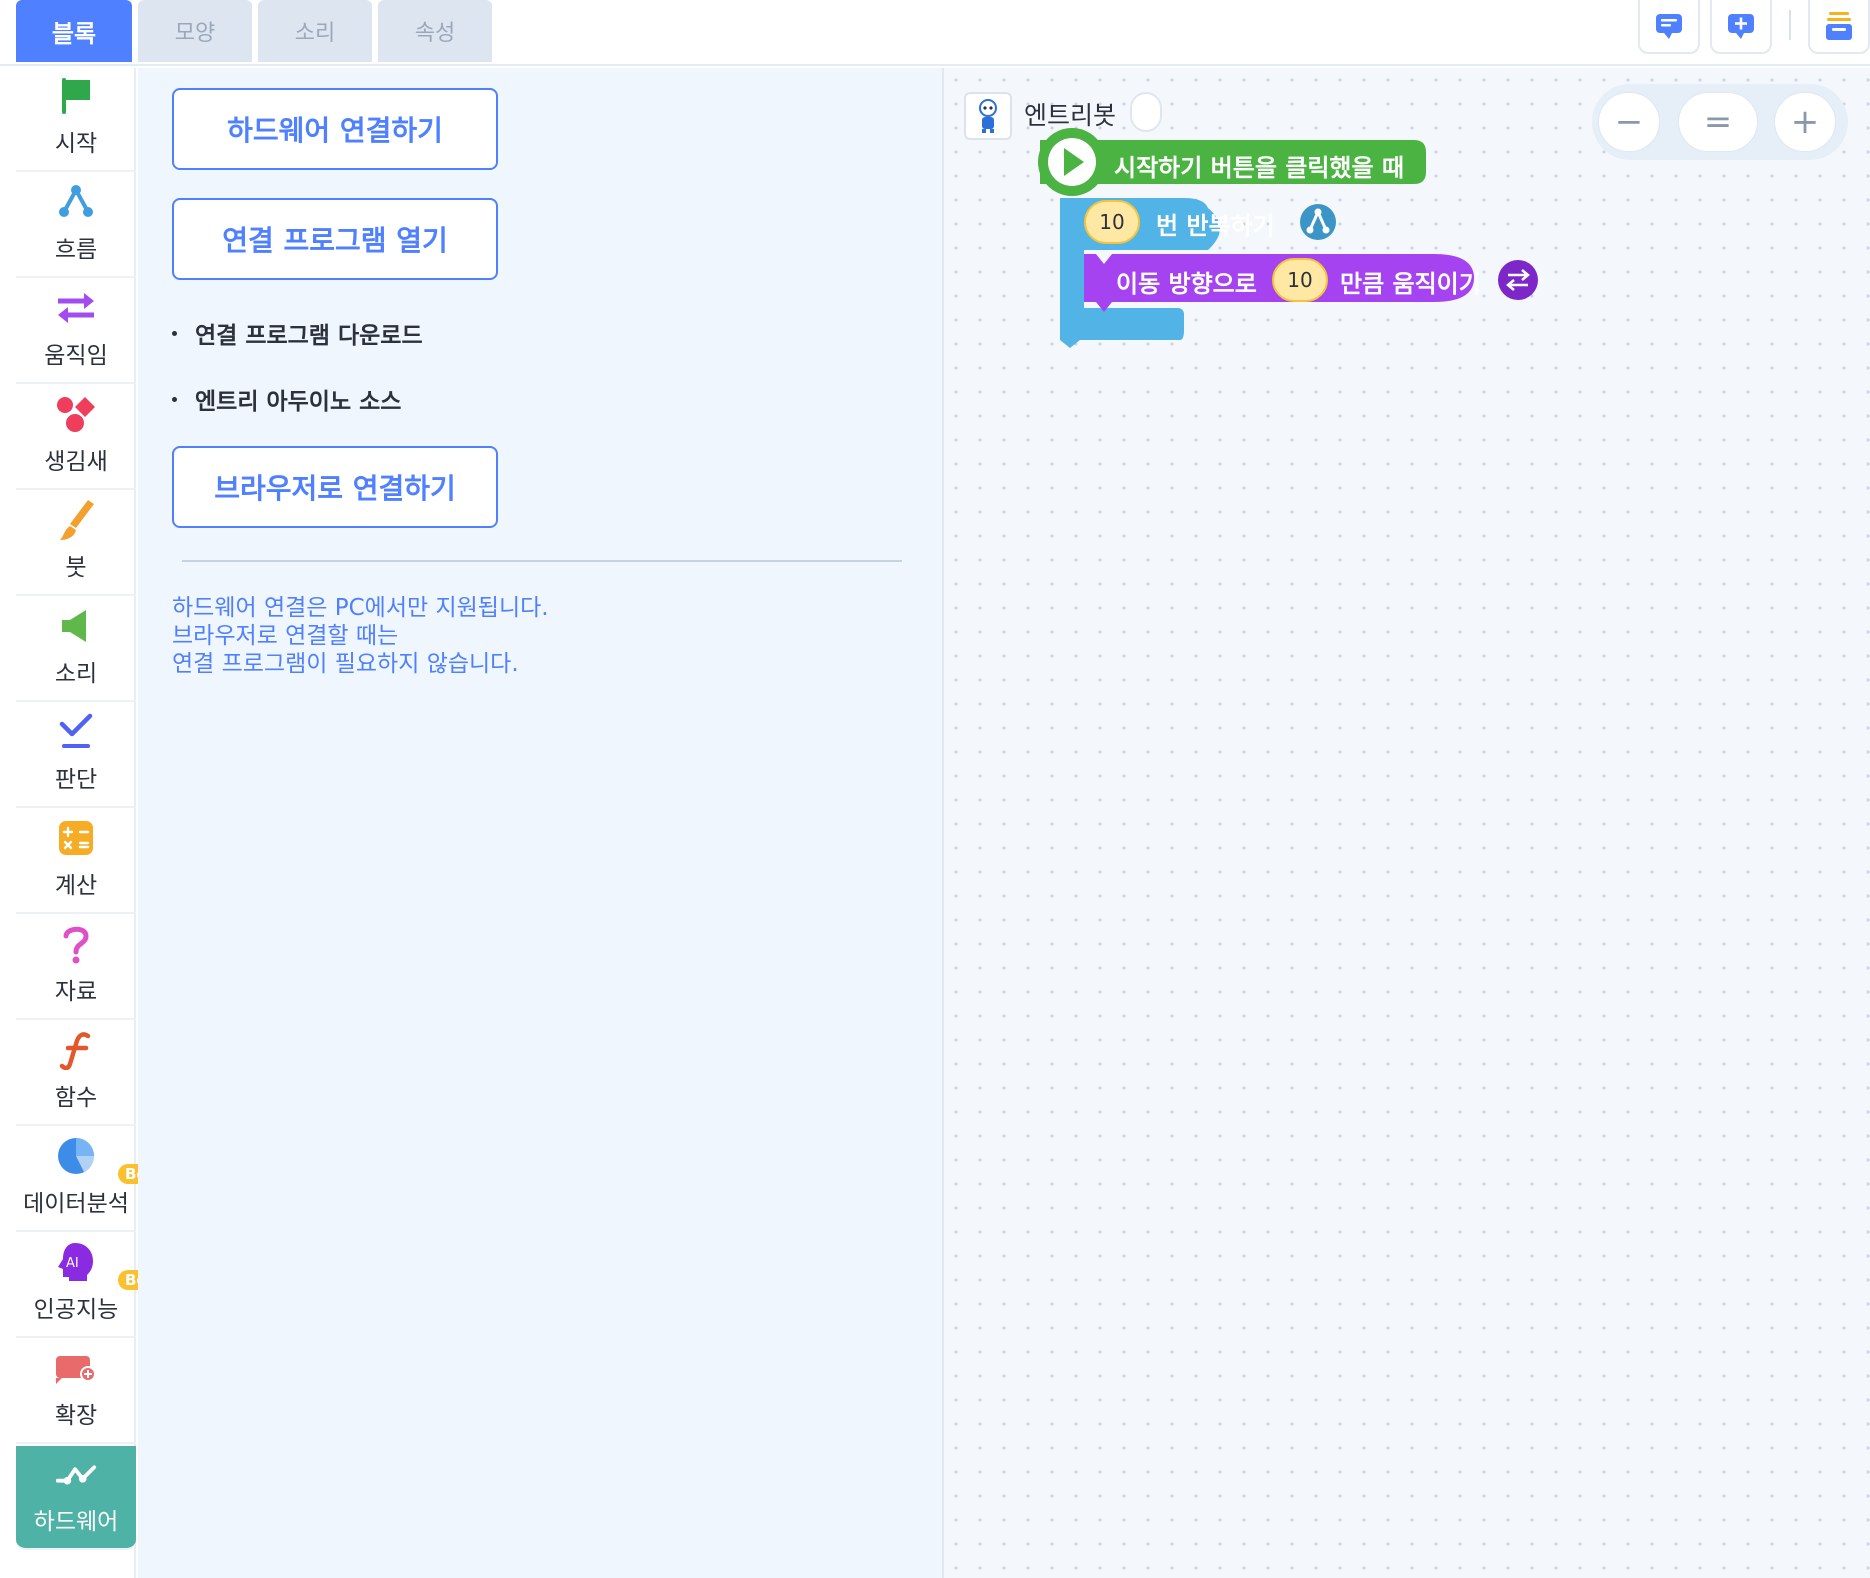 The image size is (1870, 1578). Describe the element at coordinates (76, 120) in the screenshot. I see `category-start: 시작` at that location.